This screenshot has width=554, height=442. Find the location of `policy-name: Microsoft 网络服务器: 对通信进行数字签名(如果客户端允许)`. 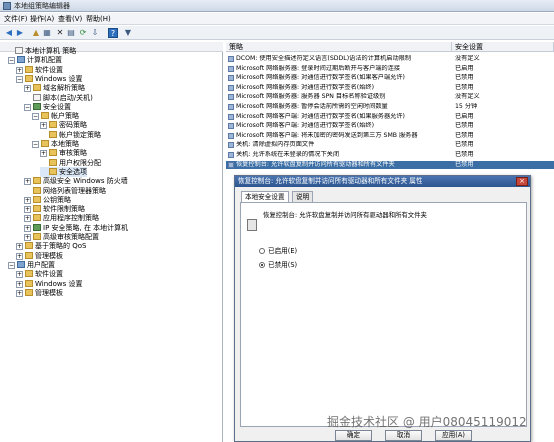

policy-name: Microsoft 网络服务器: 对通信进行数字签名(如果客户端允许) is located at coordinates (320, 78).